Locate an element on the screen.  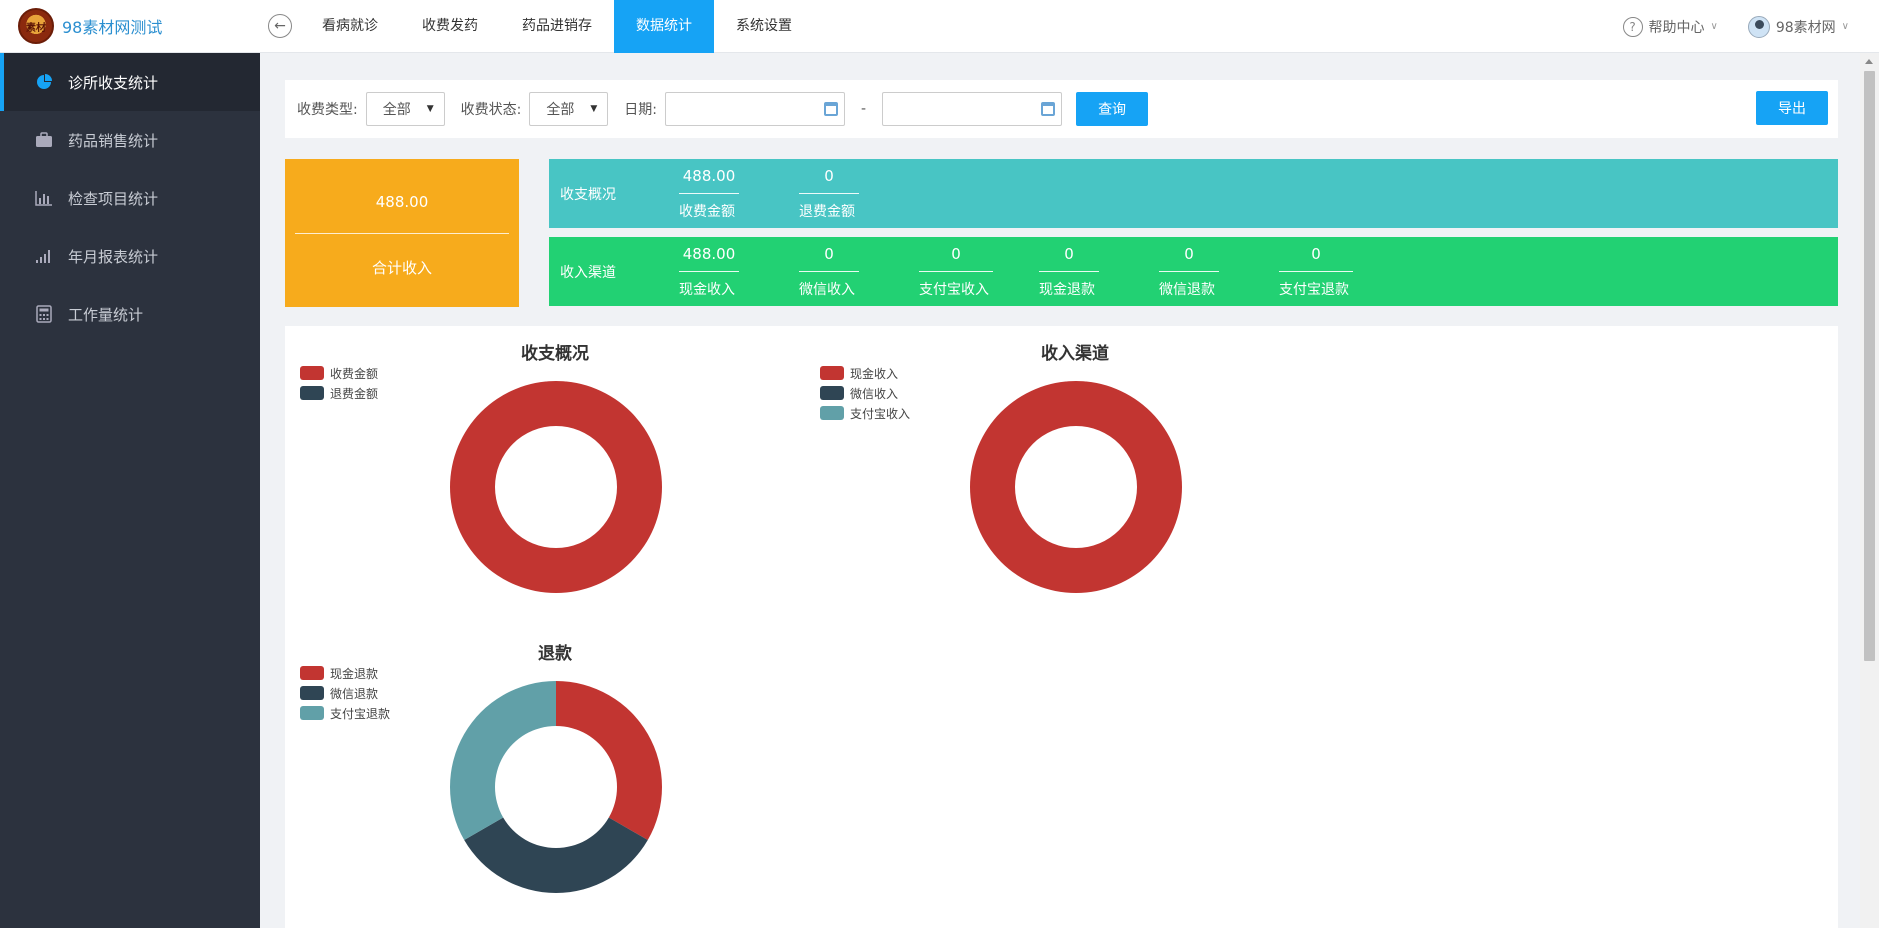
end-date-input is located at coordinates (972, 109).